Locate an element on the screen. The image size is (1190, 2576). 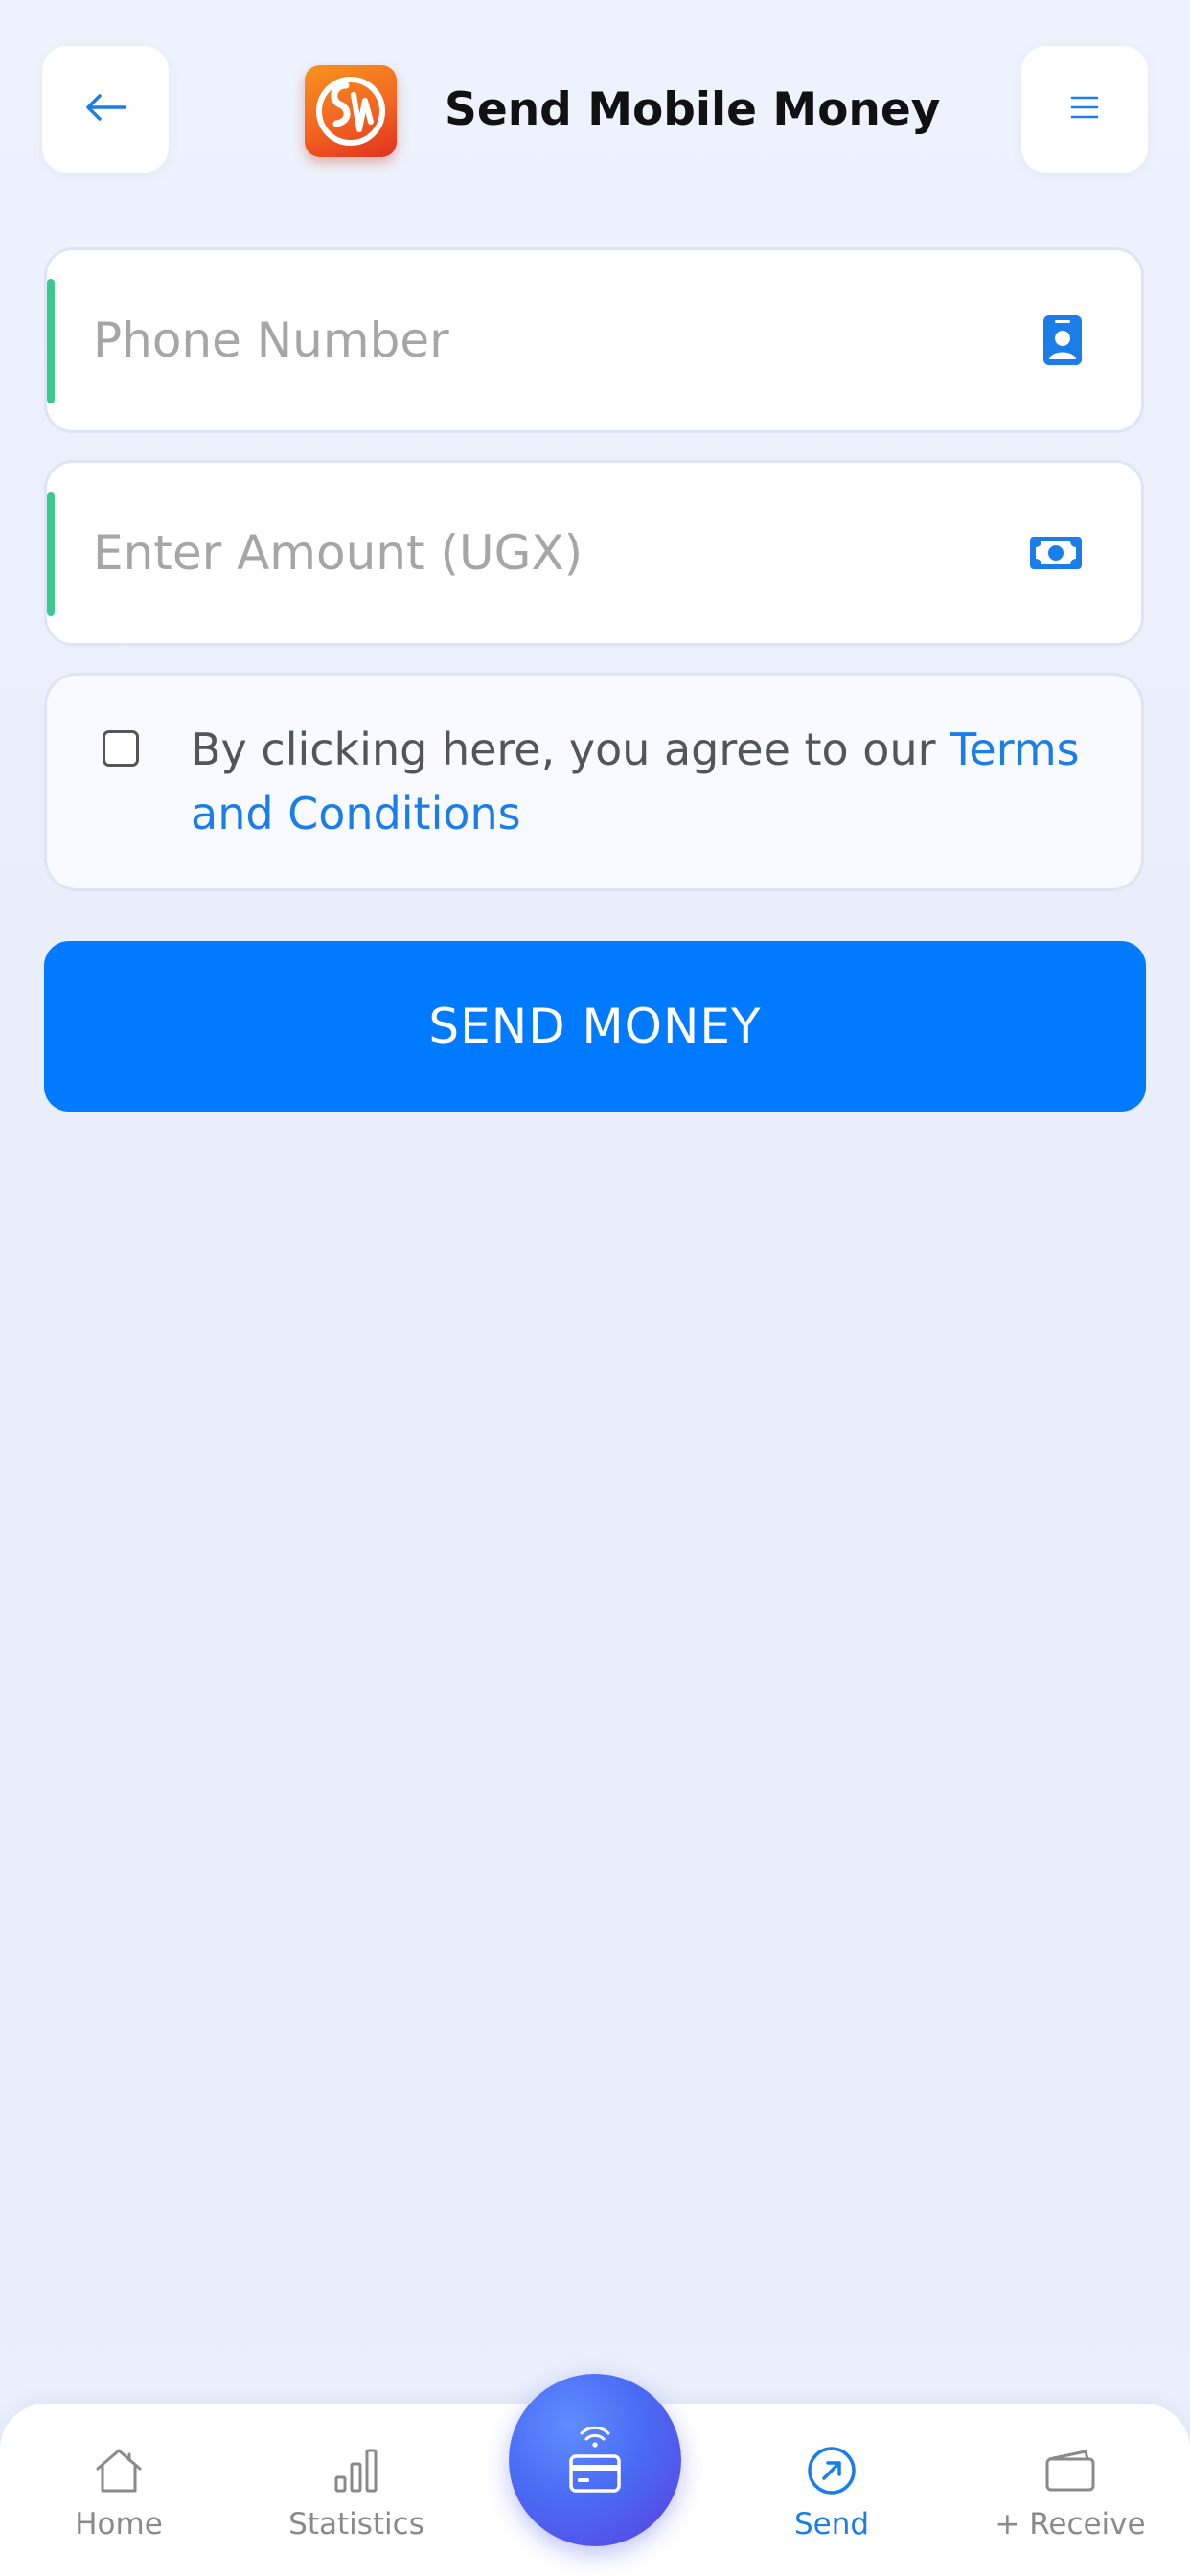
arrow-left-icon is located at coordinates (105, 109).